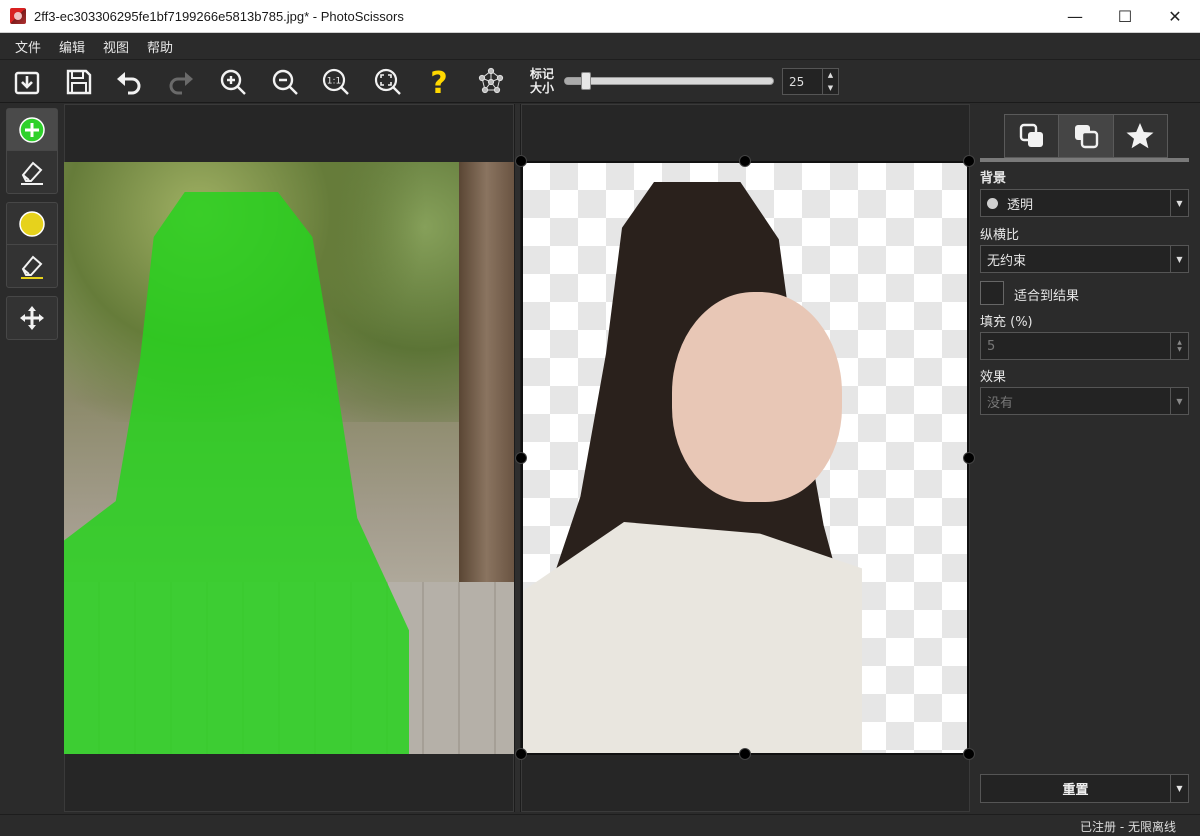  I want to click on left-toolbox, so click(32, 470).